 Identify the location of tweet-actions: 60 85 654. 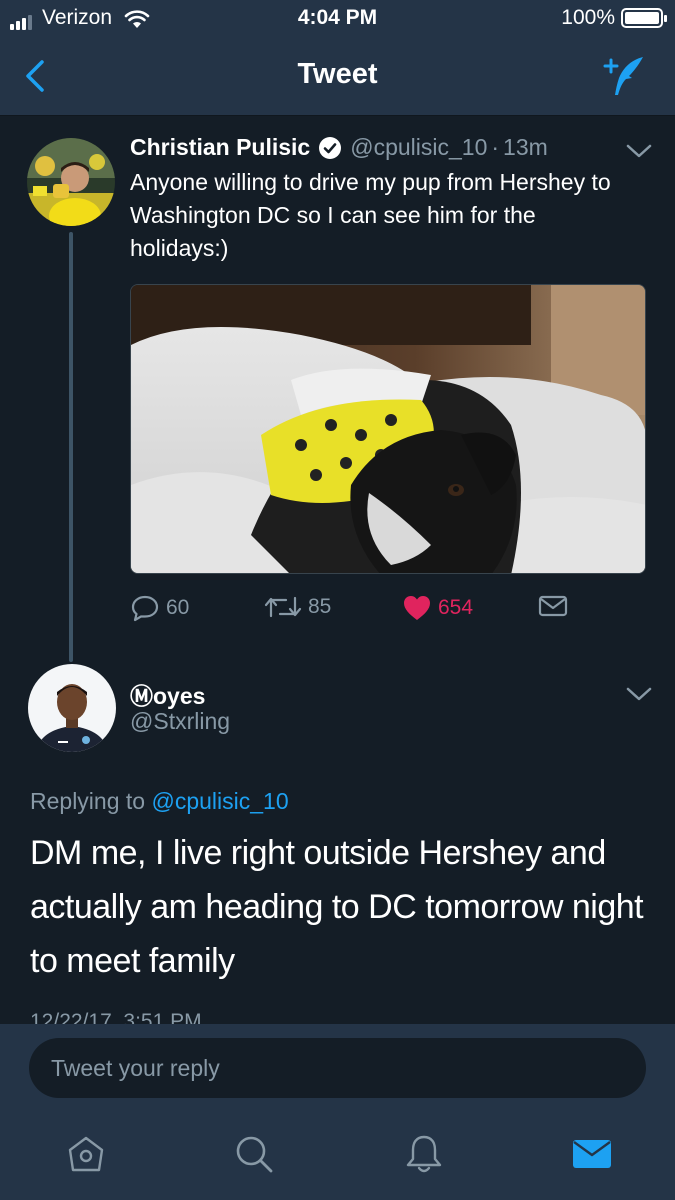
(390, 609).